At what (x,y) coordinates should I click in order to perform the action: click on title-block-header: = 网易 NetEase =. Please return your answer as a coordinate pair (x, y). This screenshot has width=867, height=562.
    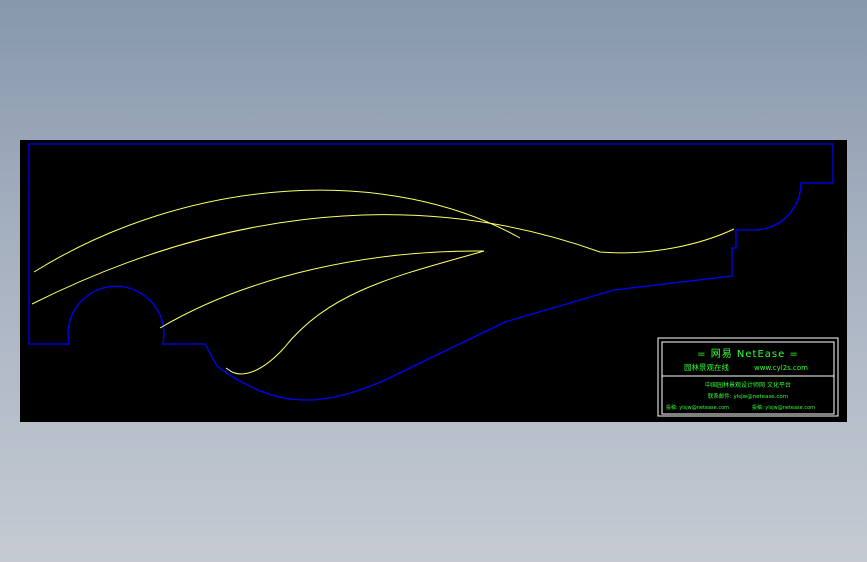
    Looking at the image, I should click on (748, 354).